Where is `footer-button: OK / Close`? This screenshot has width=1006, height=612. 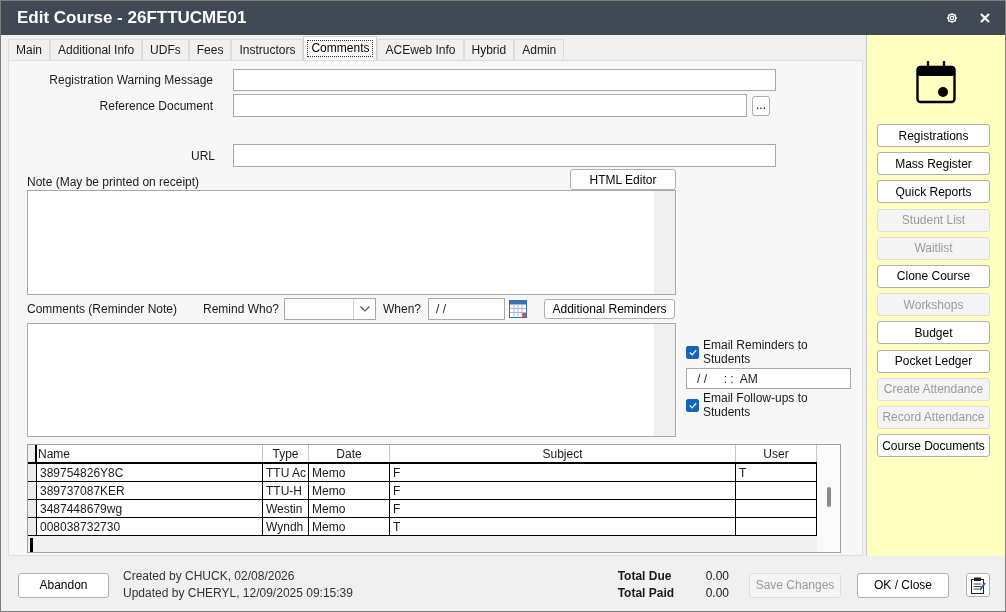 footer-button: OK / Close is located at coordinates (903, 585).